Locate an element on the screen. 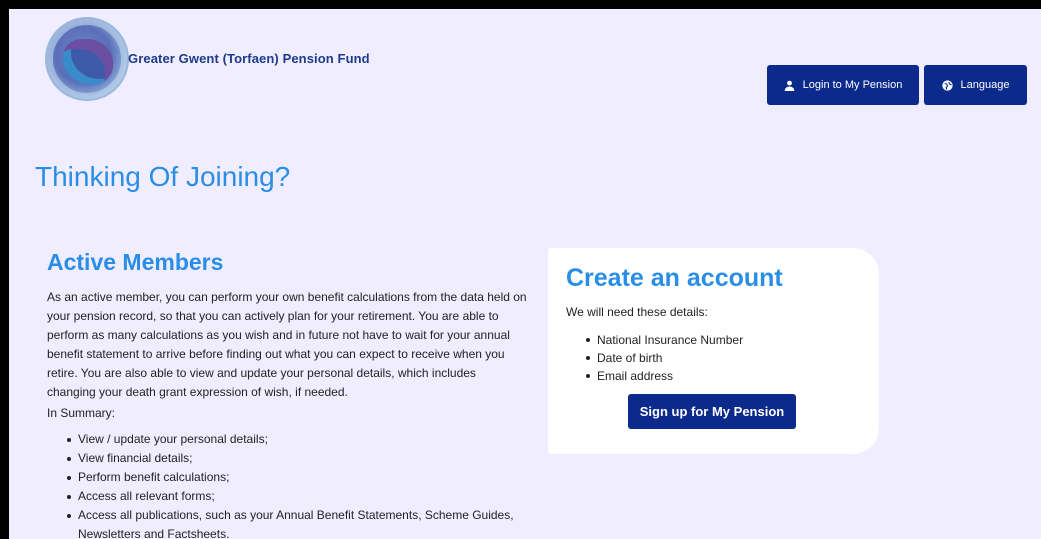  list-item: View / update your personal details; is located at coordinates (302, 439).